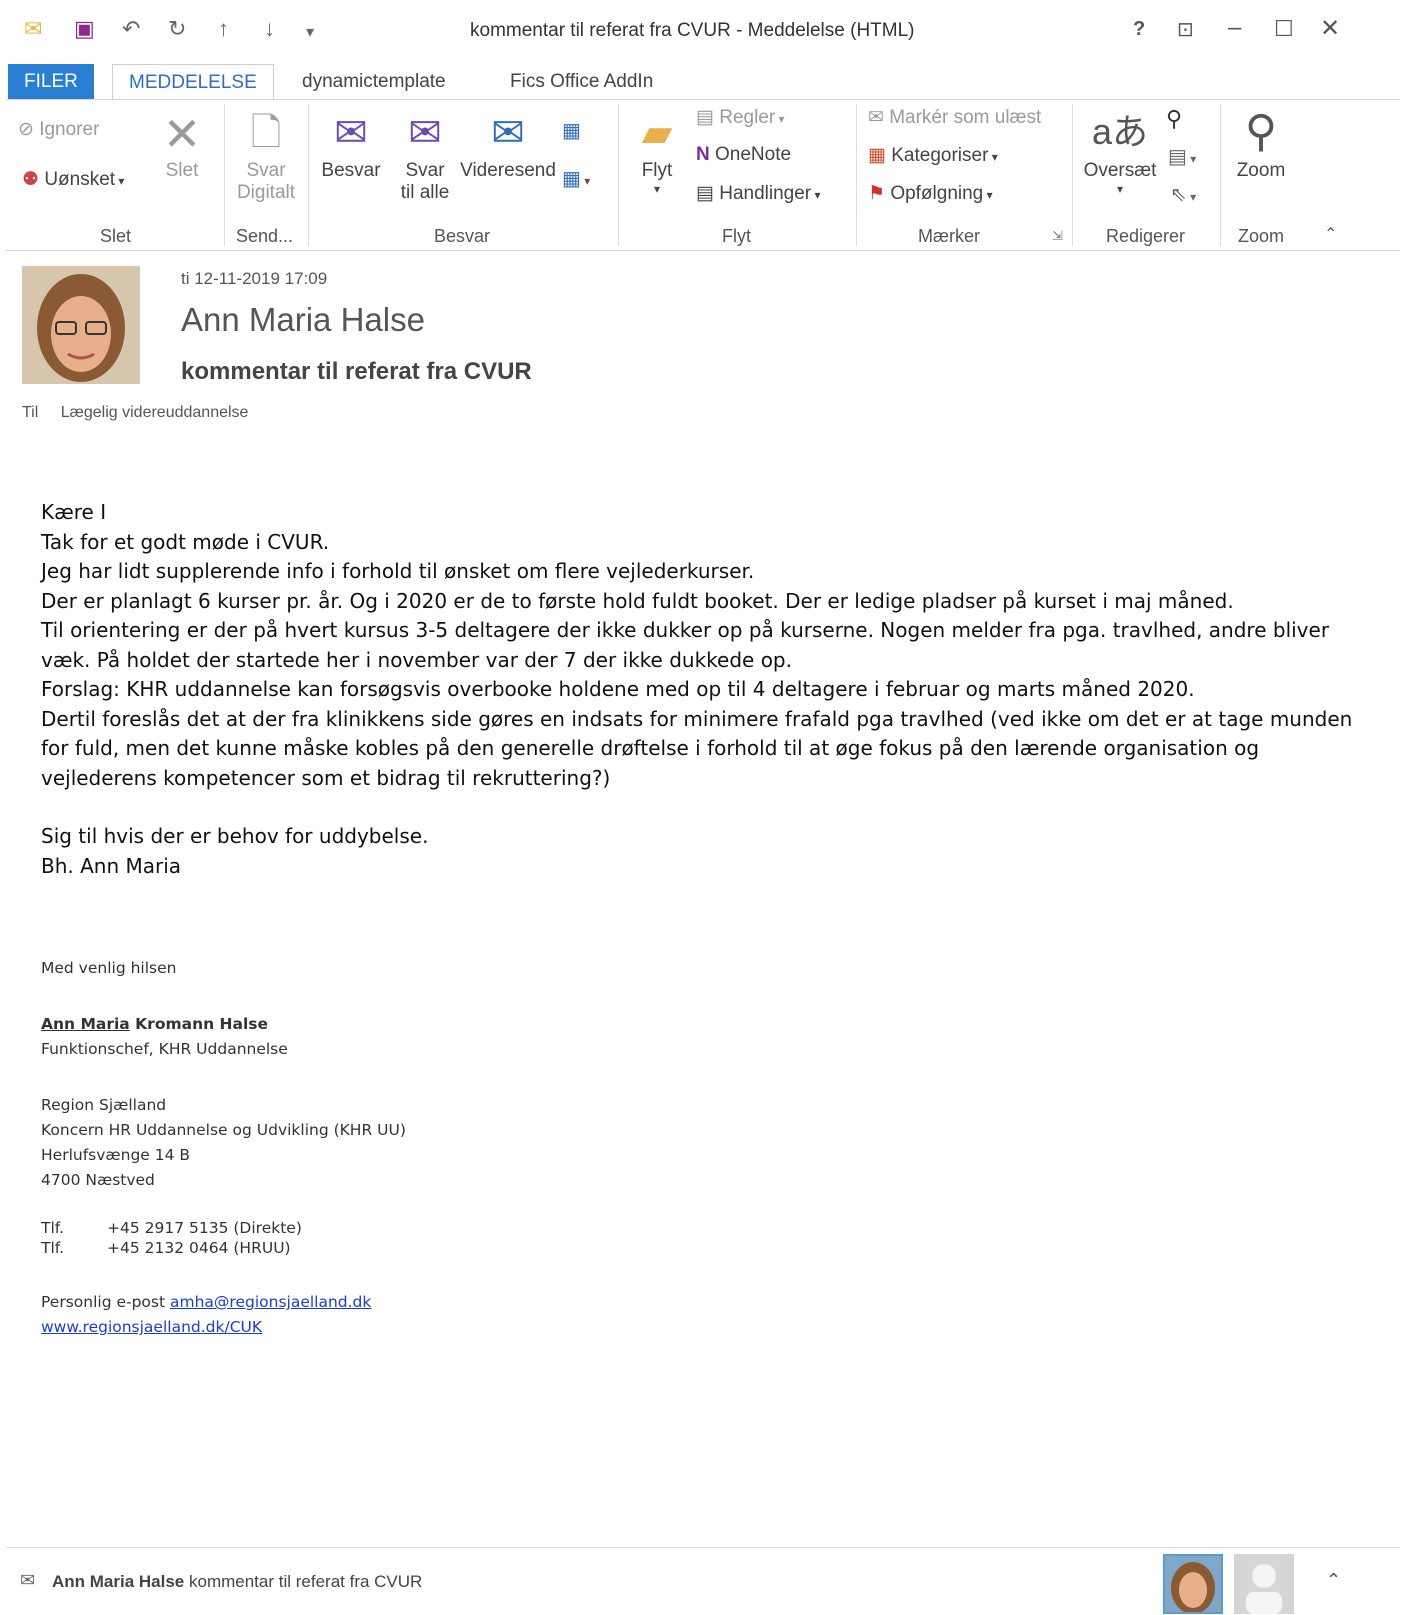 The height and width of the screenshot is (1615, 1403). Describe the element at coordinates (303, 1581) in the screenshot. I see `people-pane-subject: kommentar til referat fra CVUR` at that location.